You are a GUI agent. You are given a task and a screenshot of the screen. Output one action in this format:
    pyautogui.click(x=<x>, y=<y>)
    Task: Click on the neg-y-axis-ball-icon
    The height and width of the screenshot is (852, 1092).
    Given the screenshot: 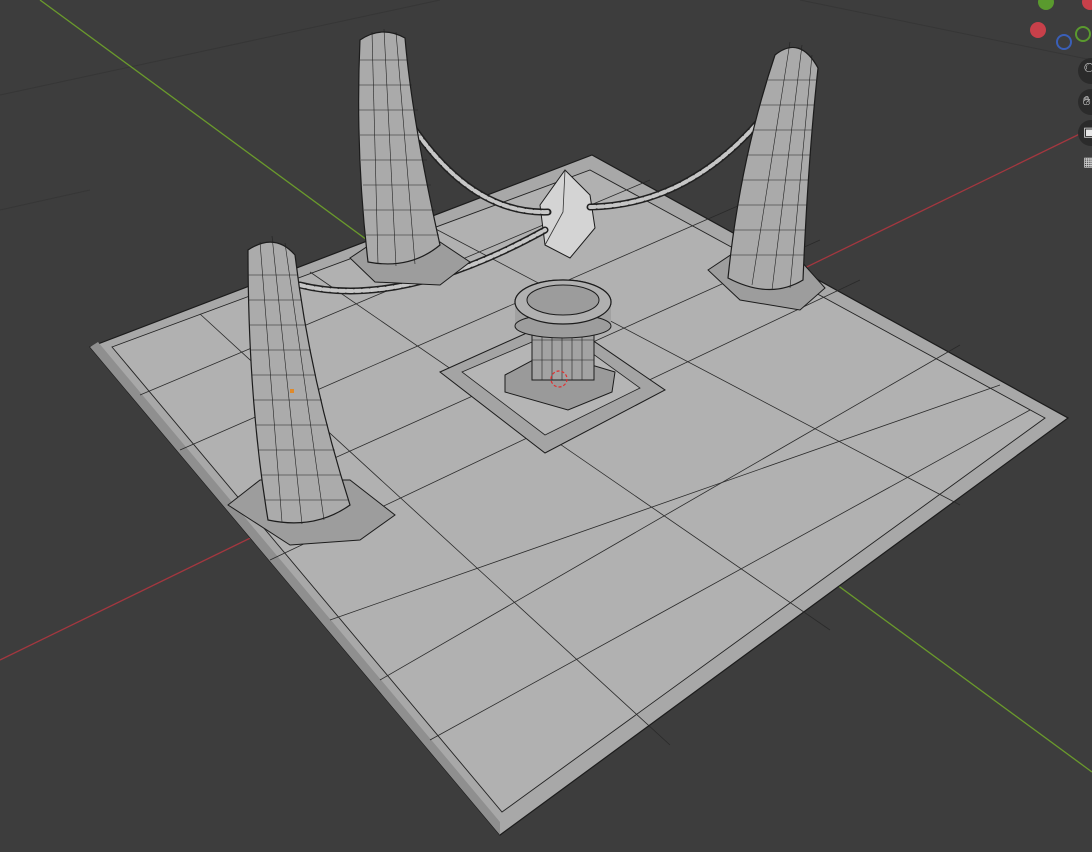 What is the action you would take?
    pyautogui.click(x=1064, y=42)
    